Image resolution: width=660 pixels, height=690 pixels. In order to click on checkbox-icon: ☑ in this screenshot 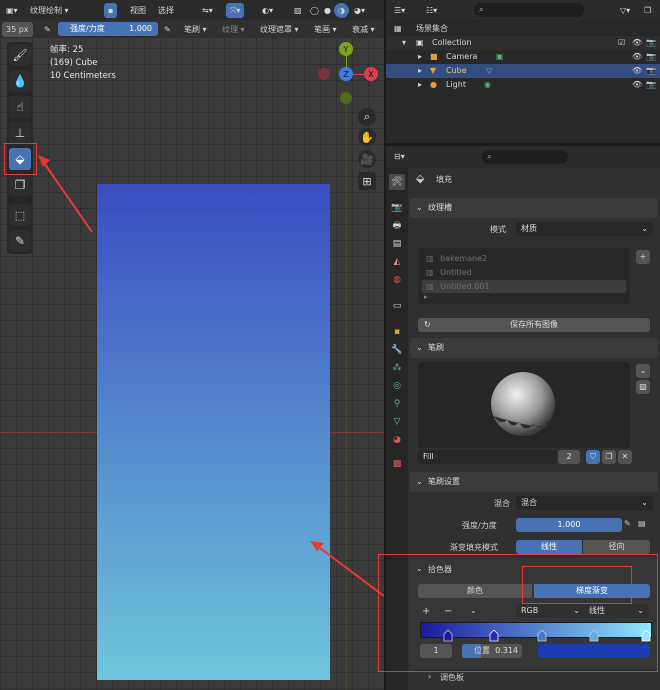, I will do `click(621, 43)`.